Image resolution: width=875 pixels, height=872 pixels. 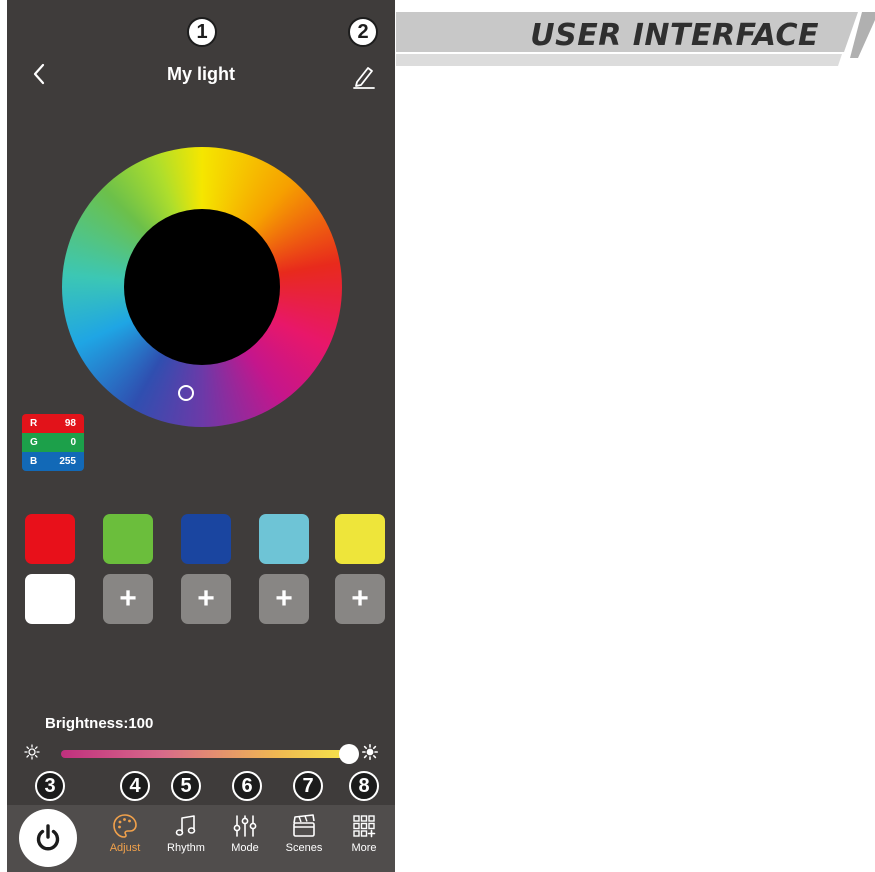 I want to click on callout-1: 1, so click(x=202, y=32).